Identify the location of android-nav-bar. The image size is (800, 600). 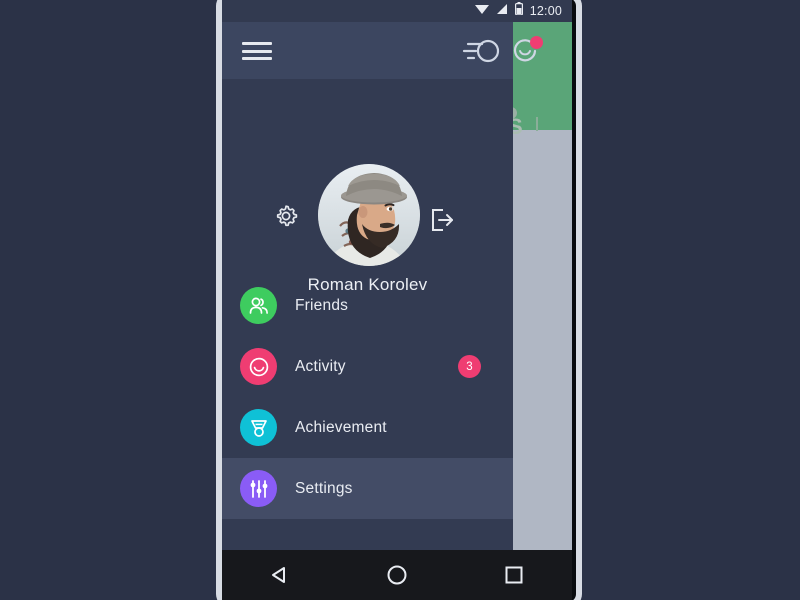
(397, 575).